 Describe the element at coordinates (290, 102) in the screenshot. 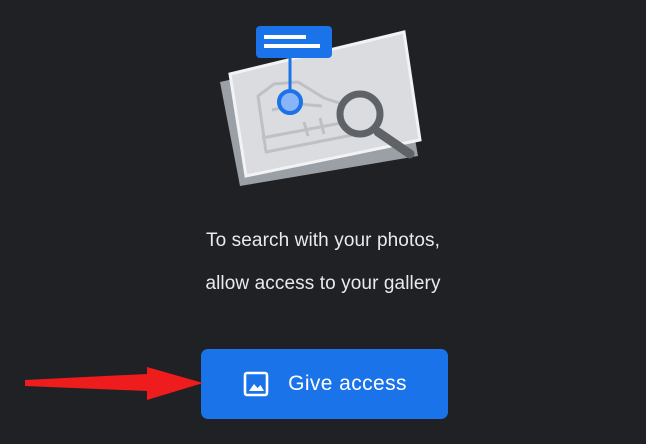

I see `tag-point` at that location.